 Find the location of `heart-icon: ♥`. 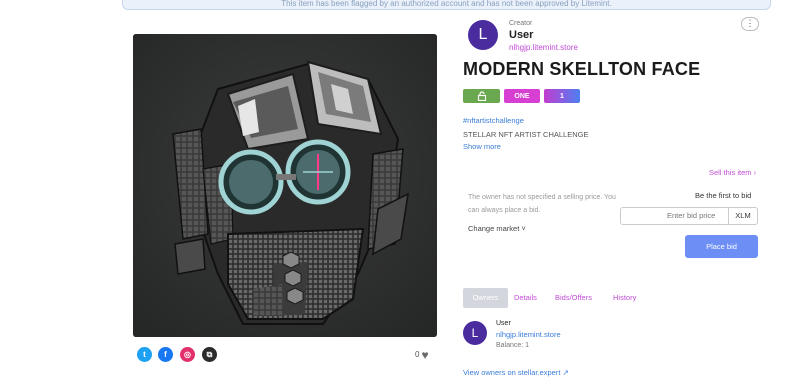

heart-icon: ♥ is located at coordinates (424, 355).